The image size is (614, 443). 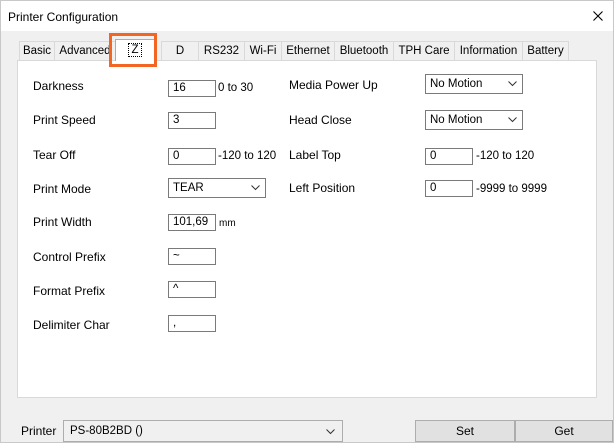 I want to click on tab-rs232: RS232, so click(x=221, y=50).